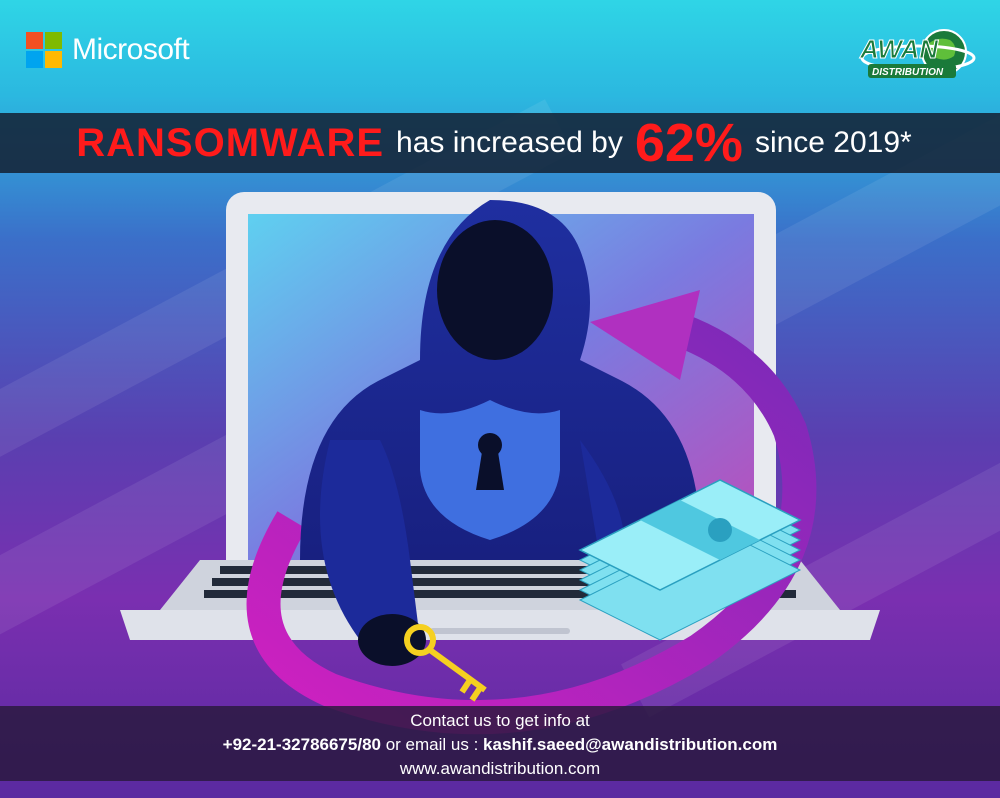 The height and width of the screenshot is (798, 1000). What do you see at coordinates (302, 744) in the screenshot?
I see `contact-phone: +92-21-32786675/80` at bounding box center [302, 744].